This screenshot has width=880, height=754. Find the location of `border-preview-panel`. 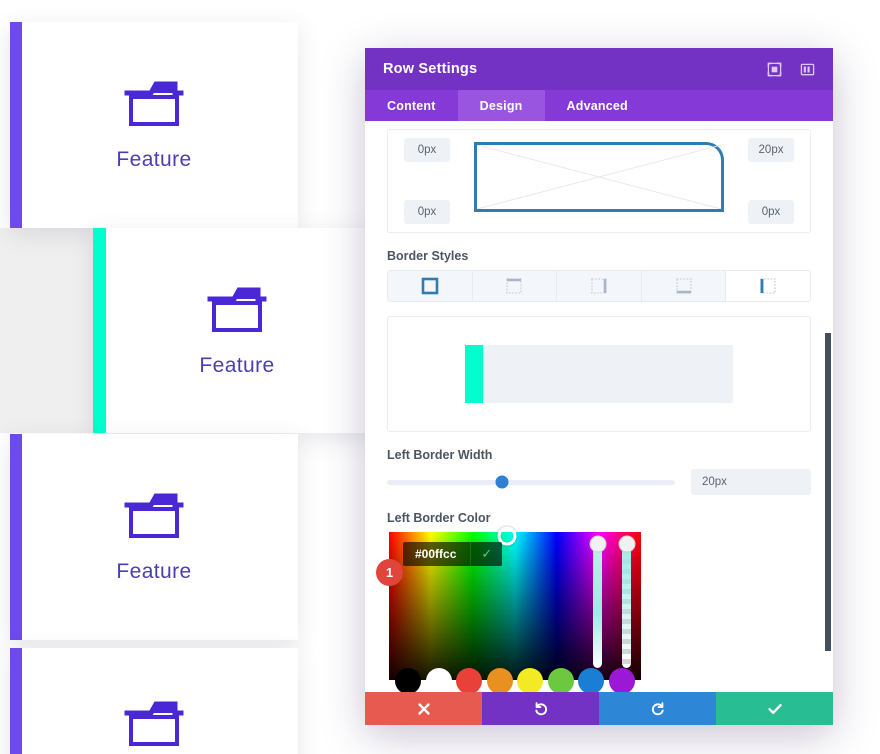

border-preview-panel is located at coordinates (599, 374).